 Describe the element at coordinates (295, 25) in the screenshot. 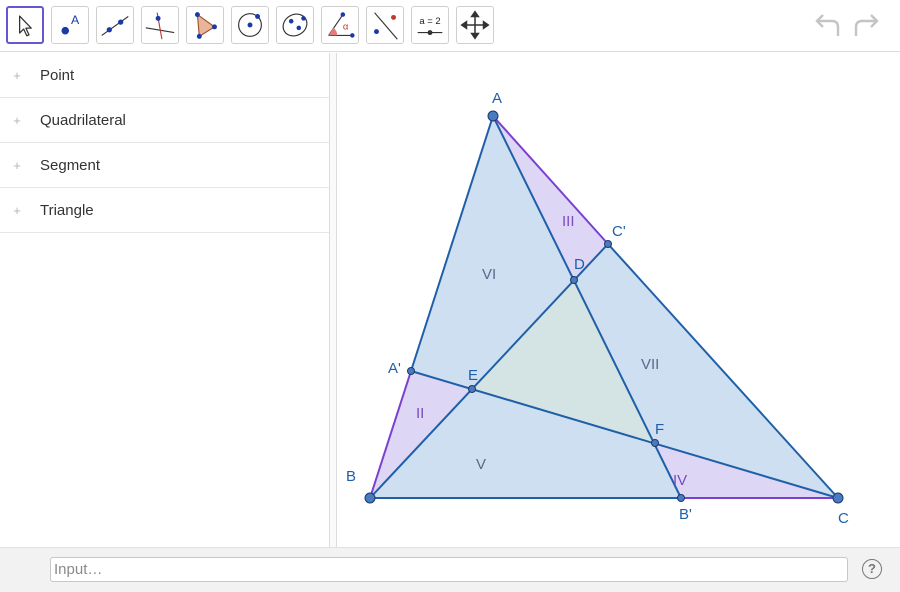

I see `conic-tool-button` at that location.